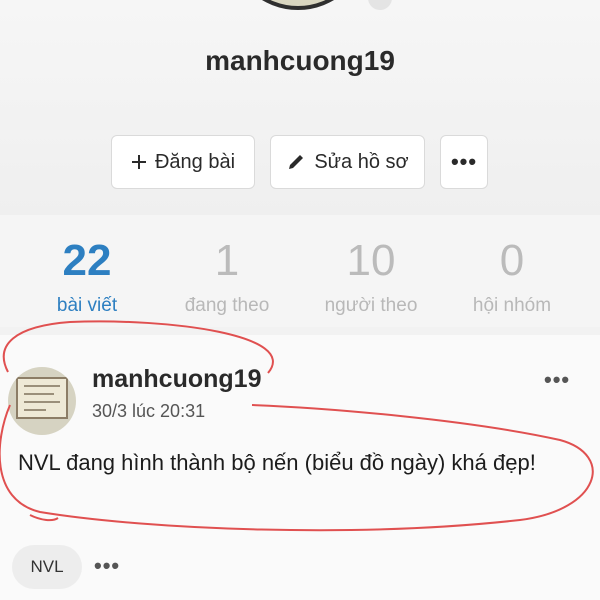 This screenshot has height=600, width=600. I want to click on plus-icon, so click(139, 162).